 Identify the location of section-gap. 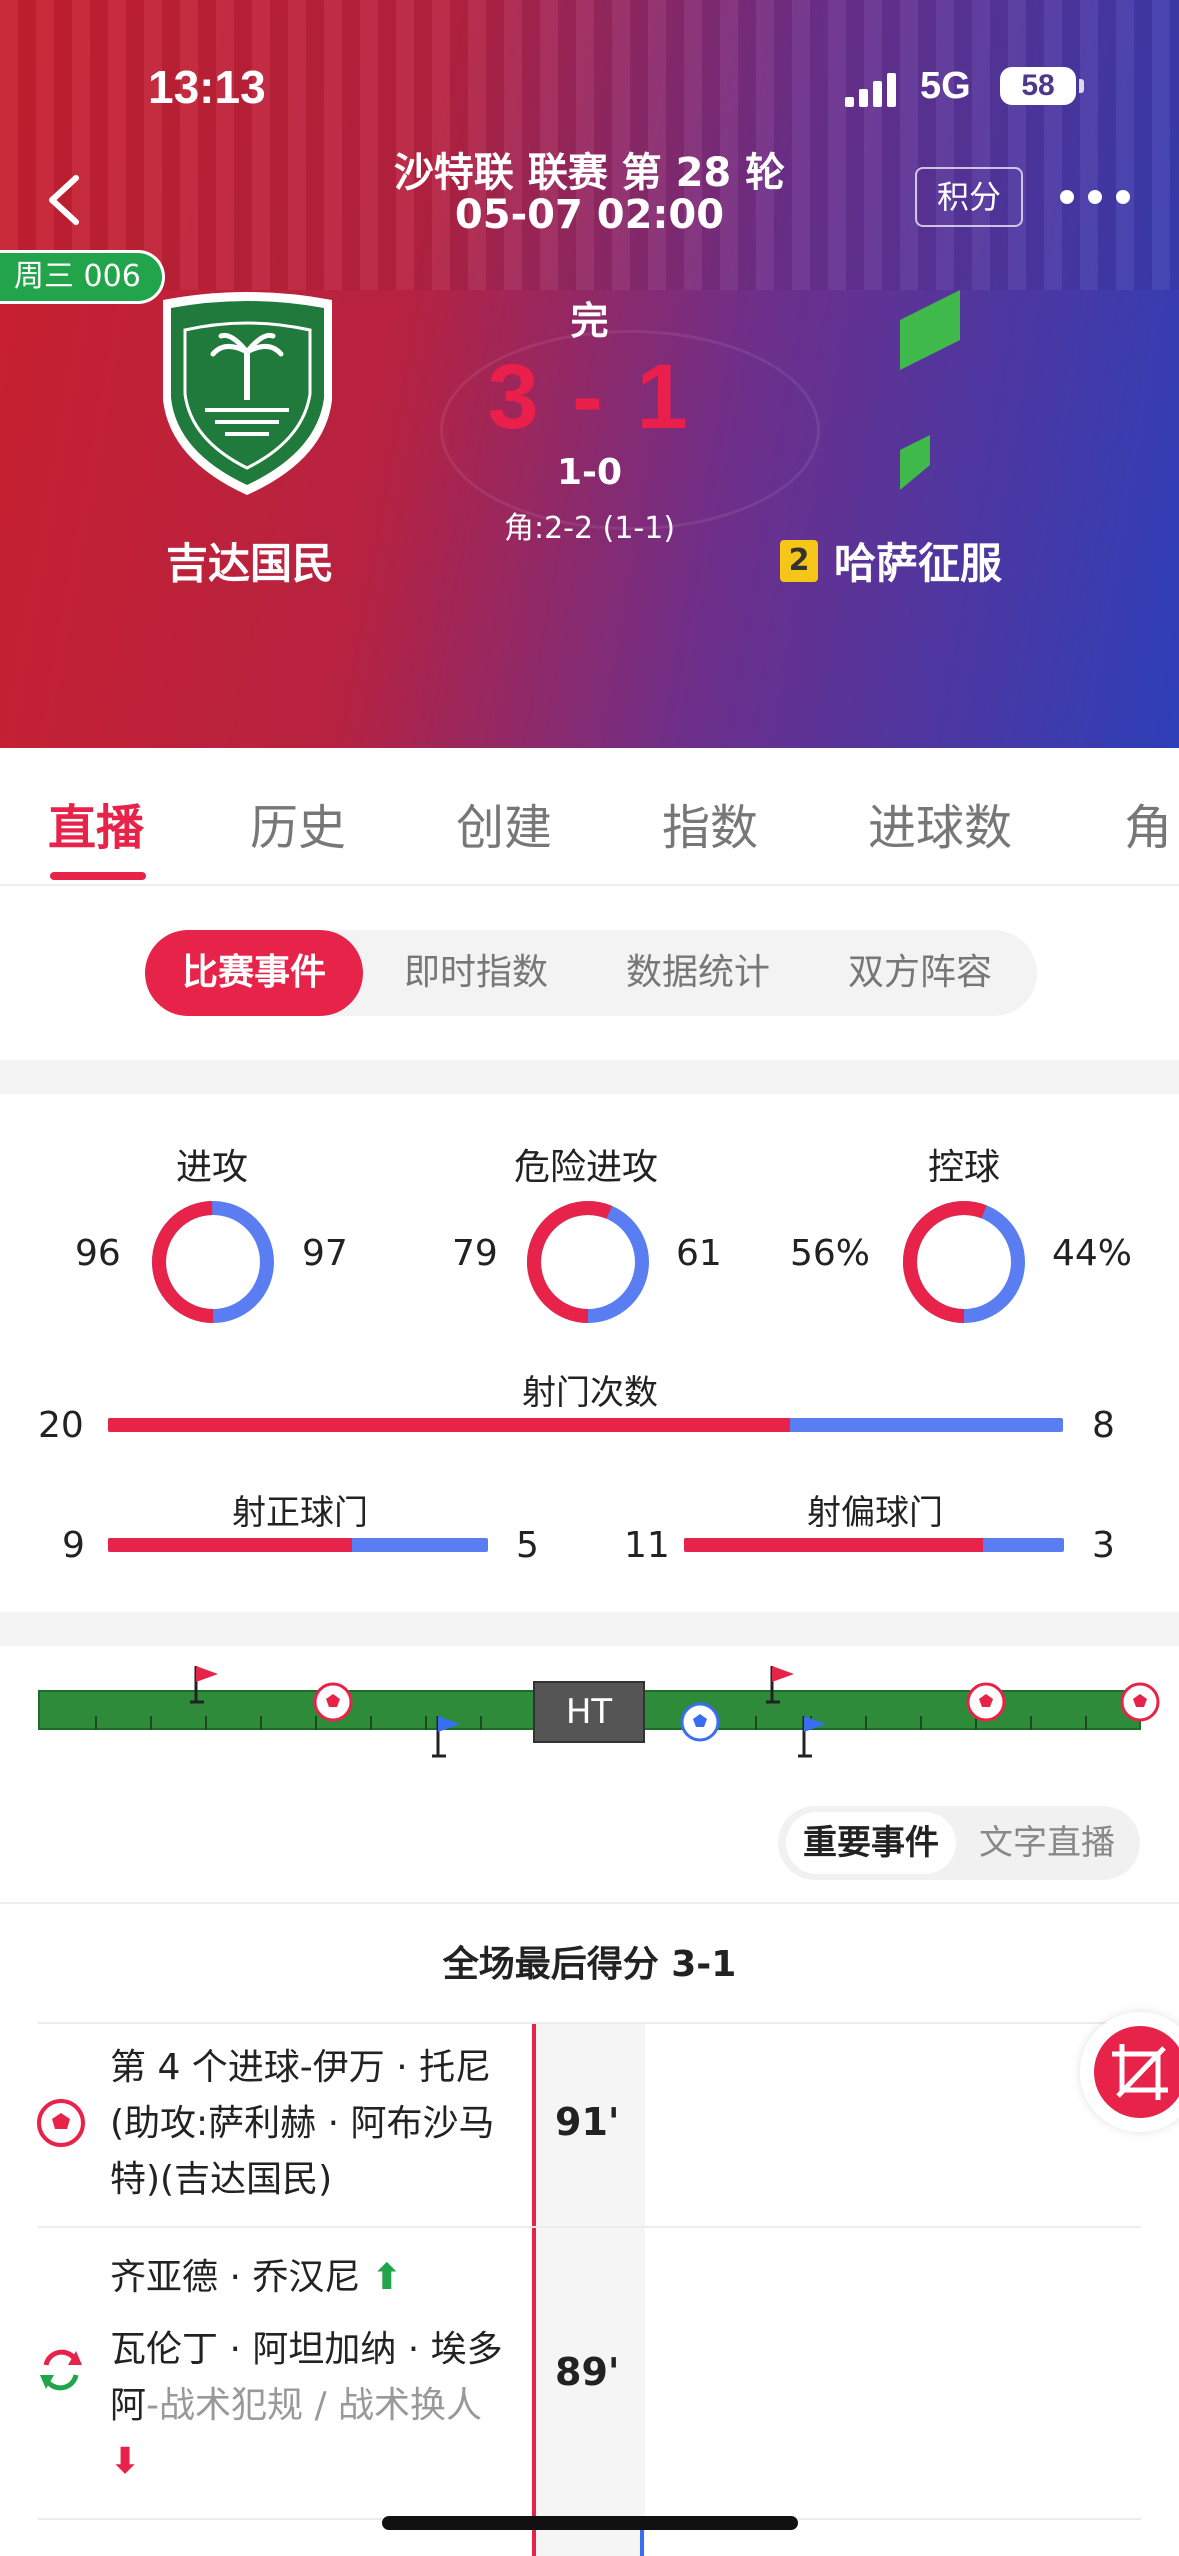
(589, 1077).